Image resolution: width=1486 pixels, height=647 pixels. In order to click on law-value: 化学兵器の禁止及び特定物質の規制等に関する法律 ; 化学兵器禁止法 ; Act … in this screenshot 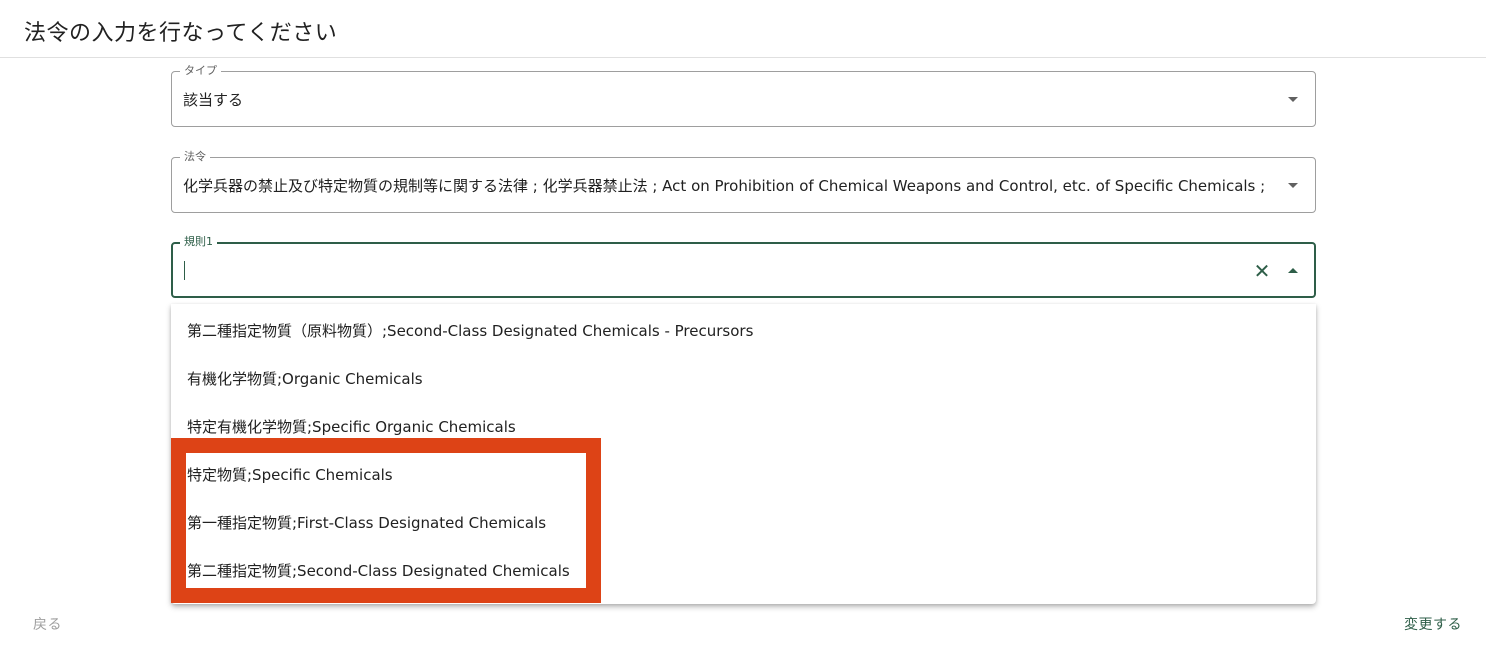, I will do `click(725, 186)`.